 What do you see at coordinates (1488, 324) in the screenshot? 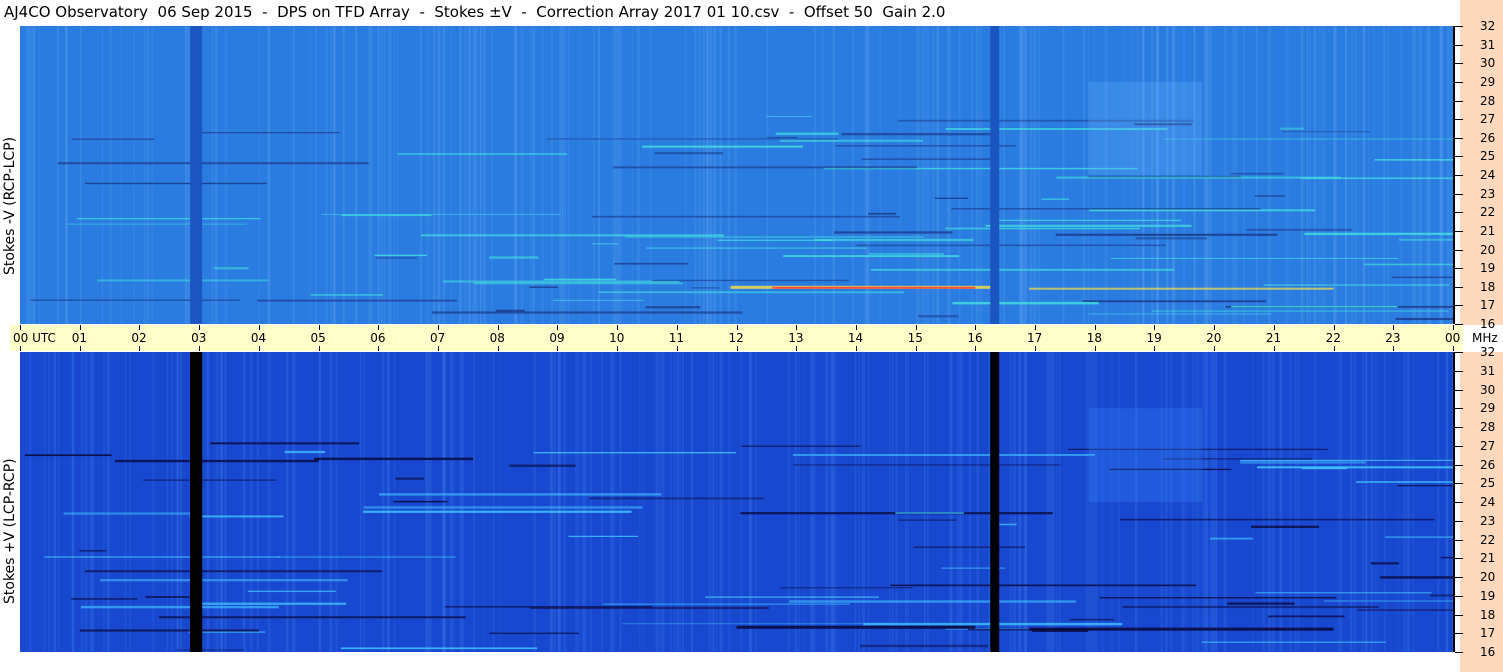
I see `freq-tick-label: 16` at bounding box center [1488, 324].